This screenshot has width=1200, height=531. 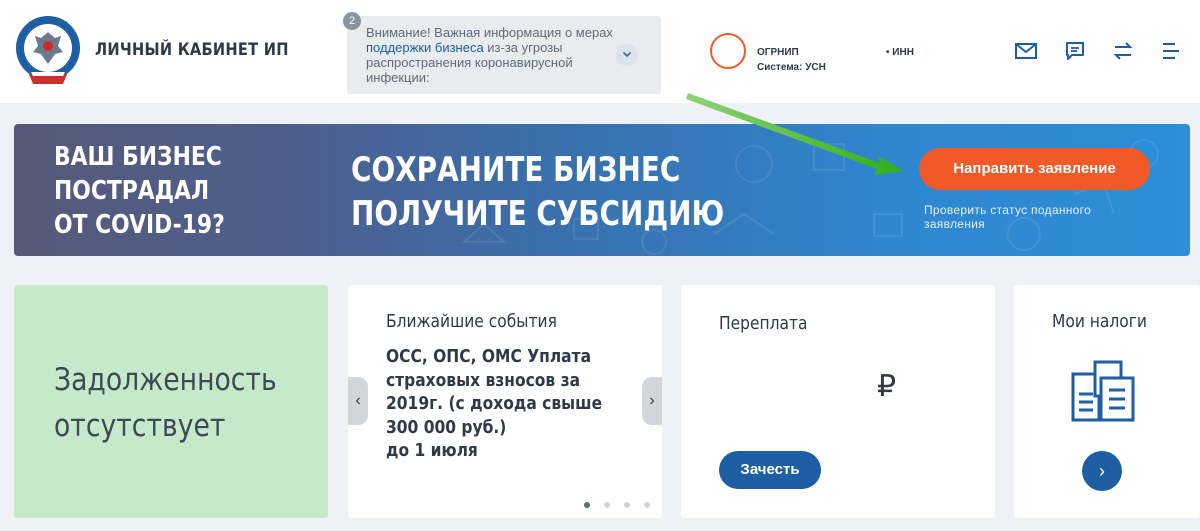 I want to click on banner-left-line-2: ПОСТРАДАЛ, so click(x=132, y=191).